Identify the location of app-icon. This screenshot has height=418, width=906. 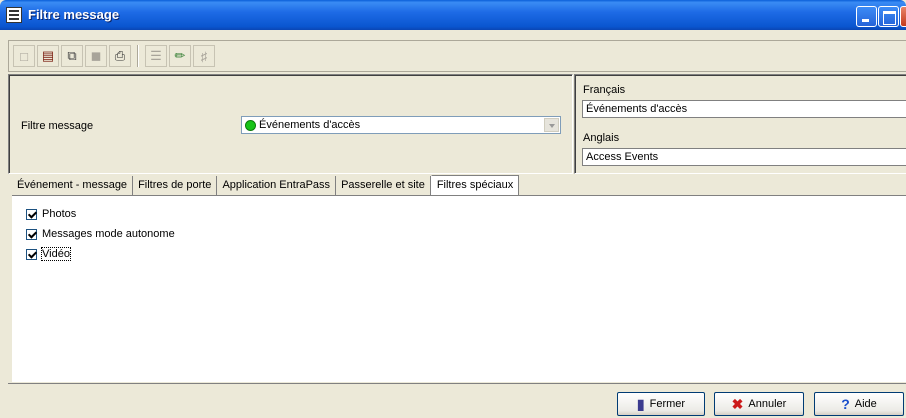
(14, 15).